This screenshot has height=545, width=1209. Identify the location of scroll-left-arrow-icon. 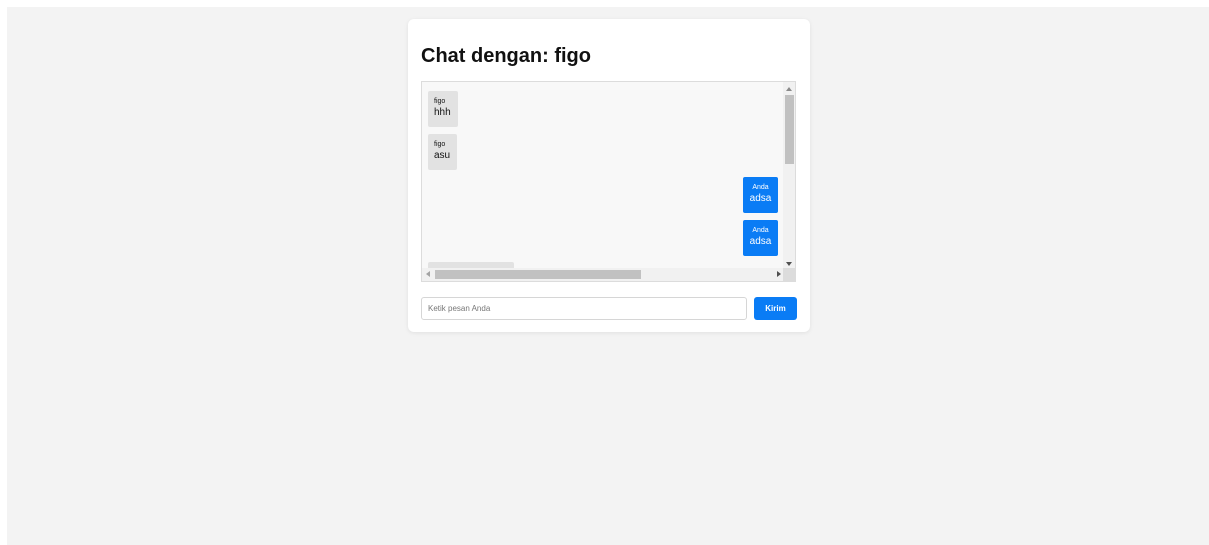
(428, 274).